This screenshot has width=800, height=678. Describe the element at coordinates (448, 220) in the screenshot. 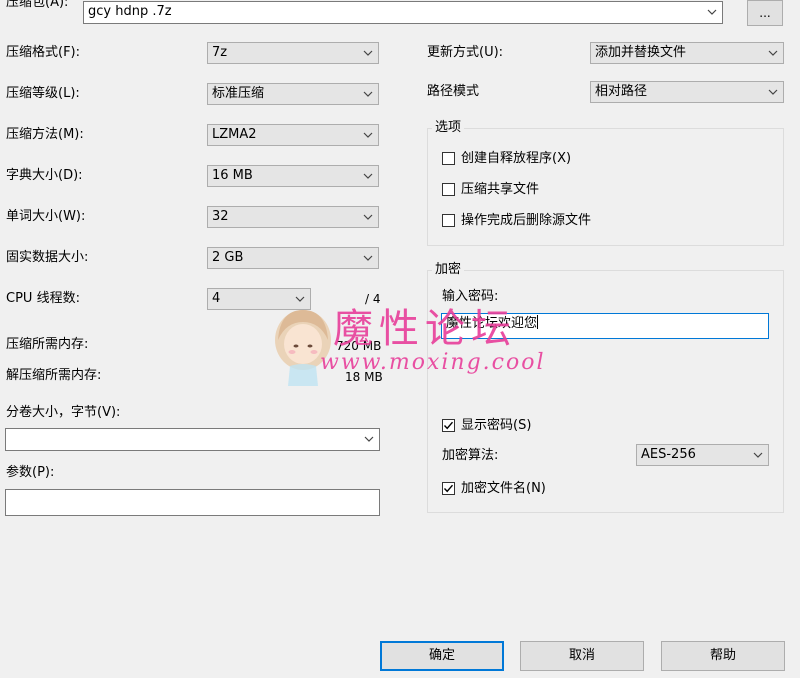

I see `delete-after-checkbox` at that location.